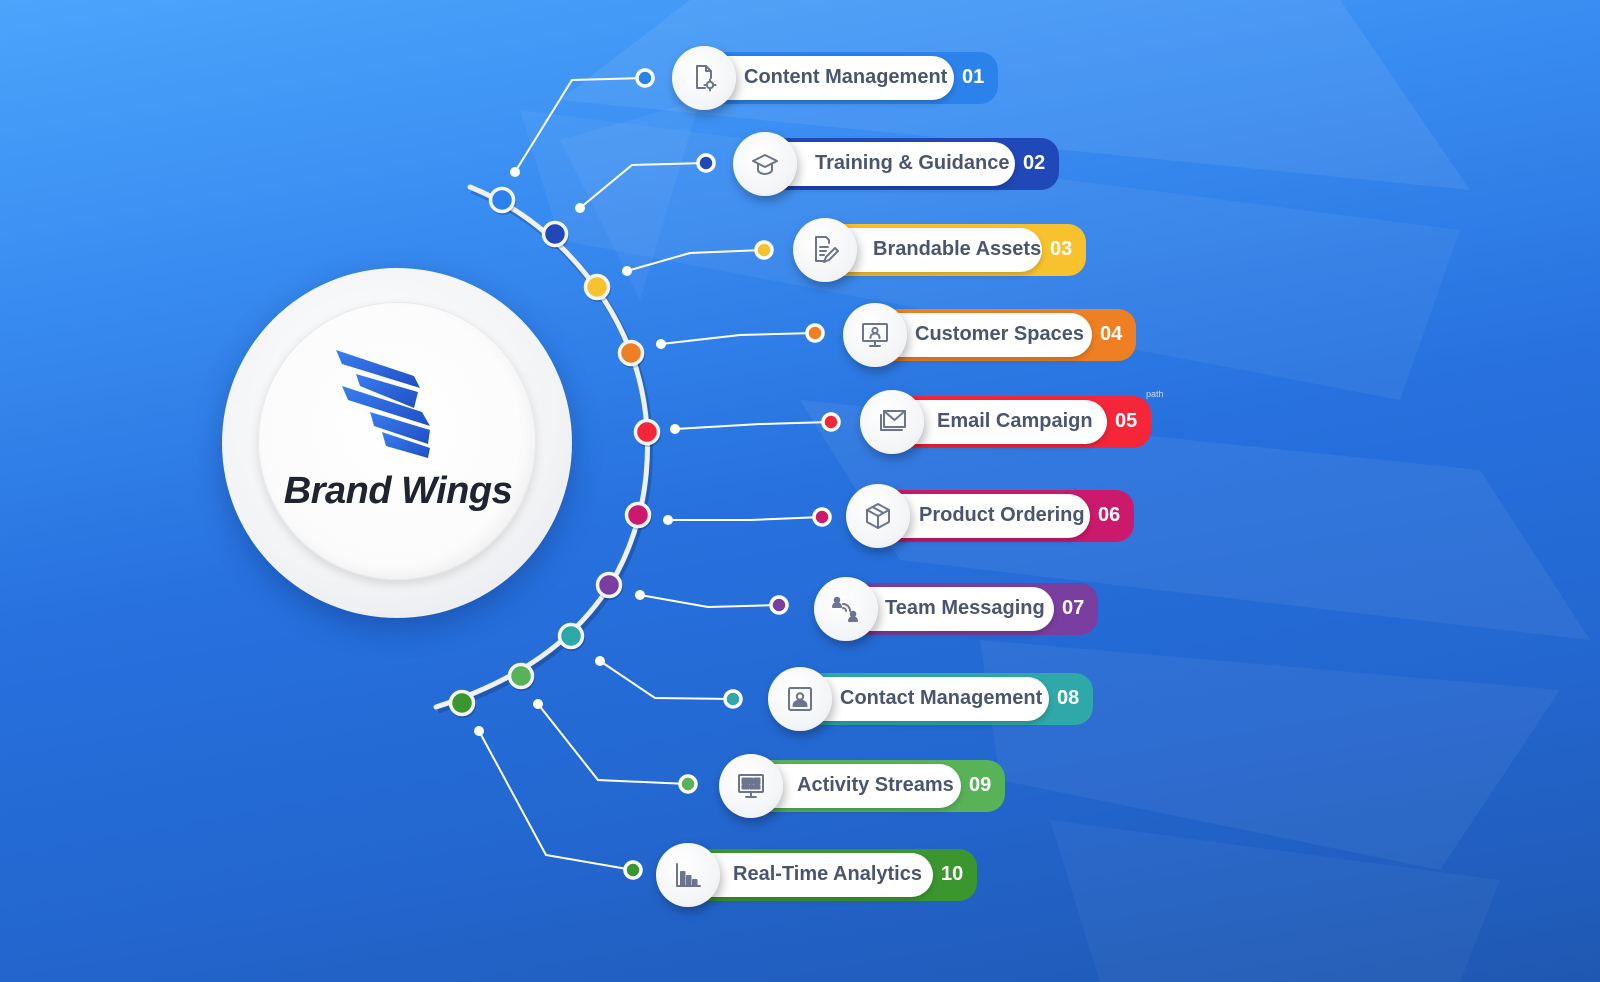 This screenshot has height=982, width=1600. I want to click on feature-label: Training & Guidance, so click(912, 163).